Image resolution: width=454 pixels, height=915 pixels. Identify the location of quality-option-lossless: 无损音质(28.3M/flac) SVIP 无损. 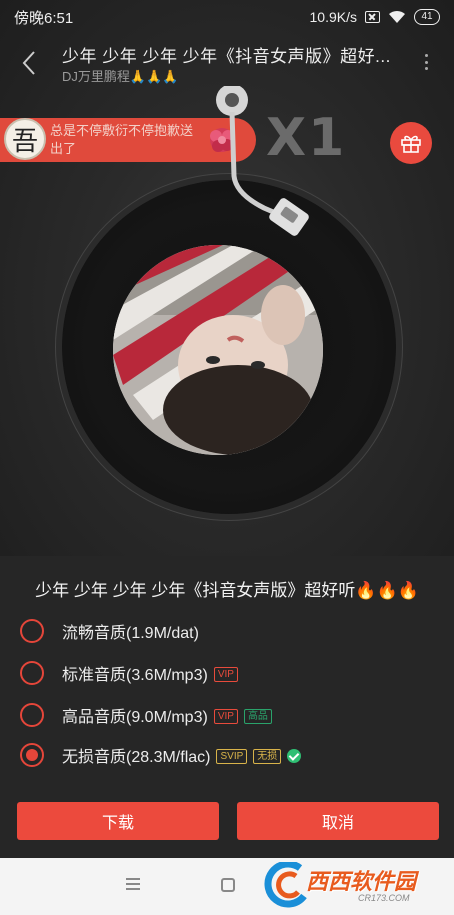
(227, 755).